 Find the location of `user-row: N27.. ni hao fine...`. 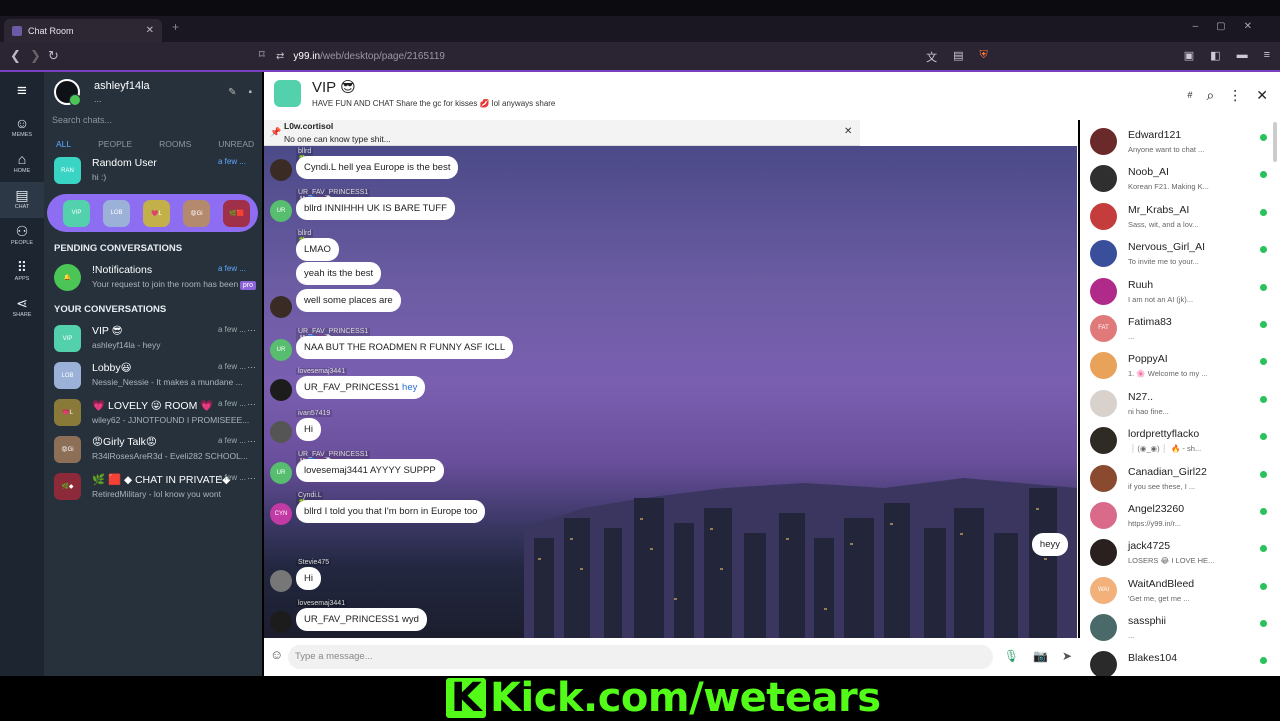

user-row: N27.. ni hao fine... is located at coordinates (1180, 400).